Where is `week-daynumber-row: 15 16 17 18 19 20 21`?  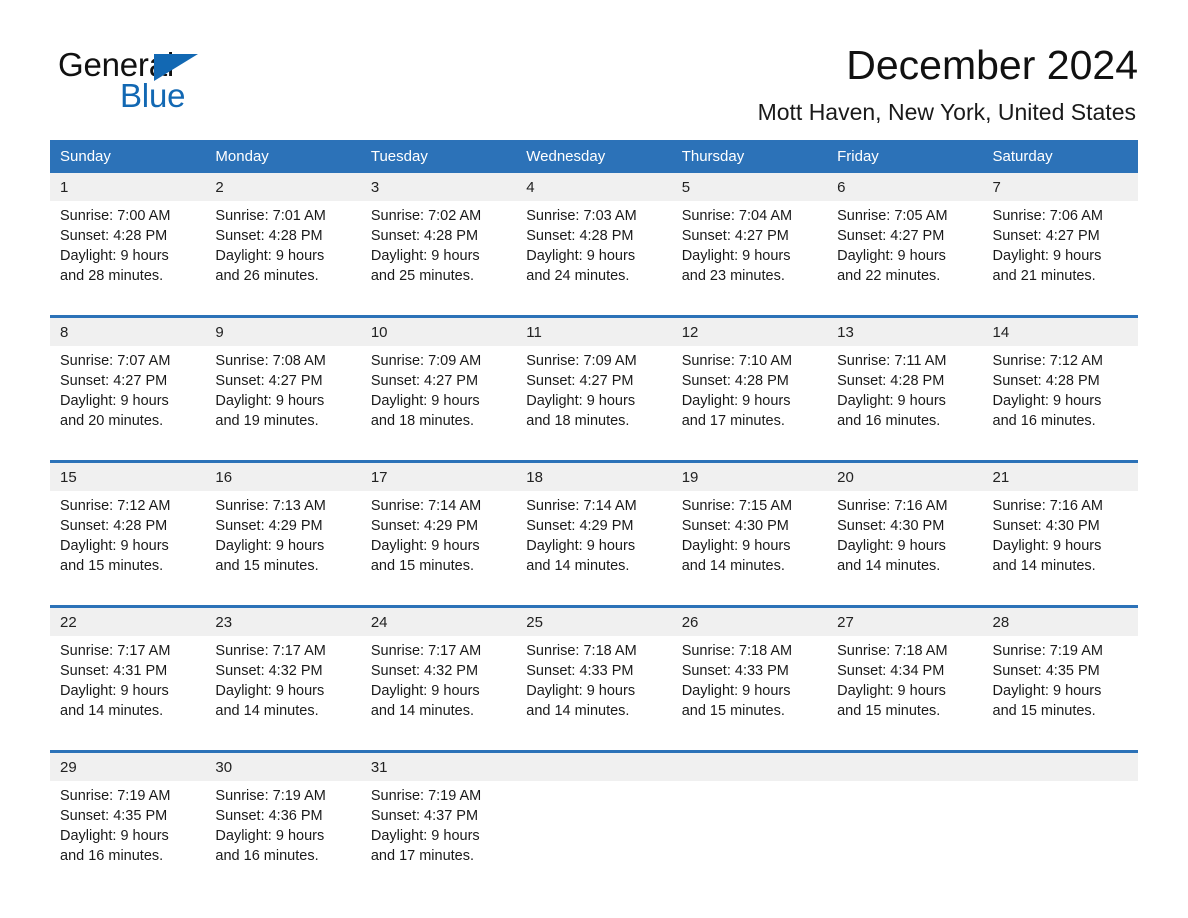
week-daynumber-row: 15 16 17 18 19 20 21 is located at coordinates (594, 475).